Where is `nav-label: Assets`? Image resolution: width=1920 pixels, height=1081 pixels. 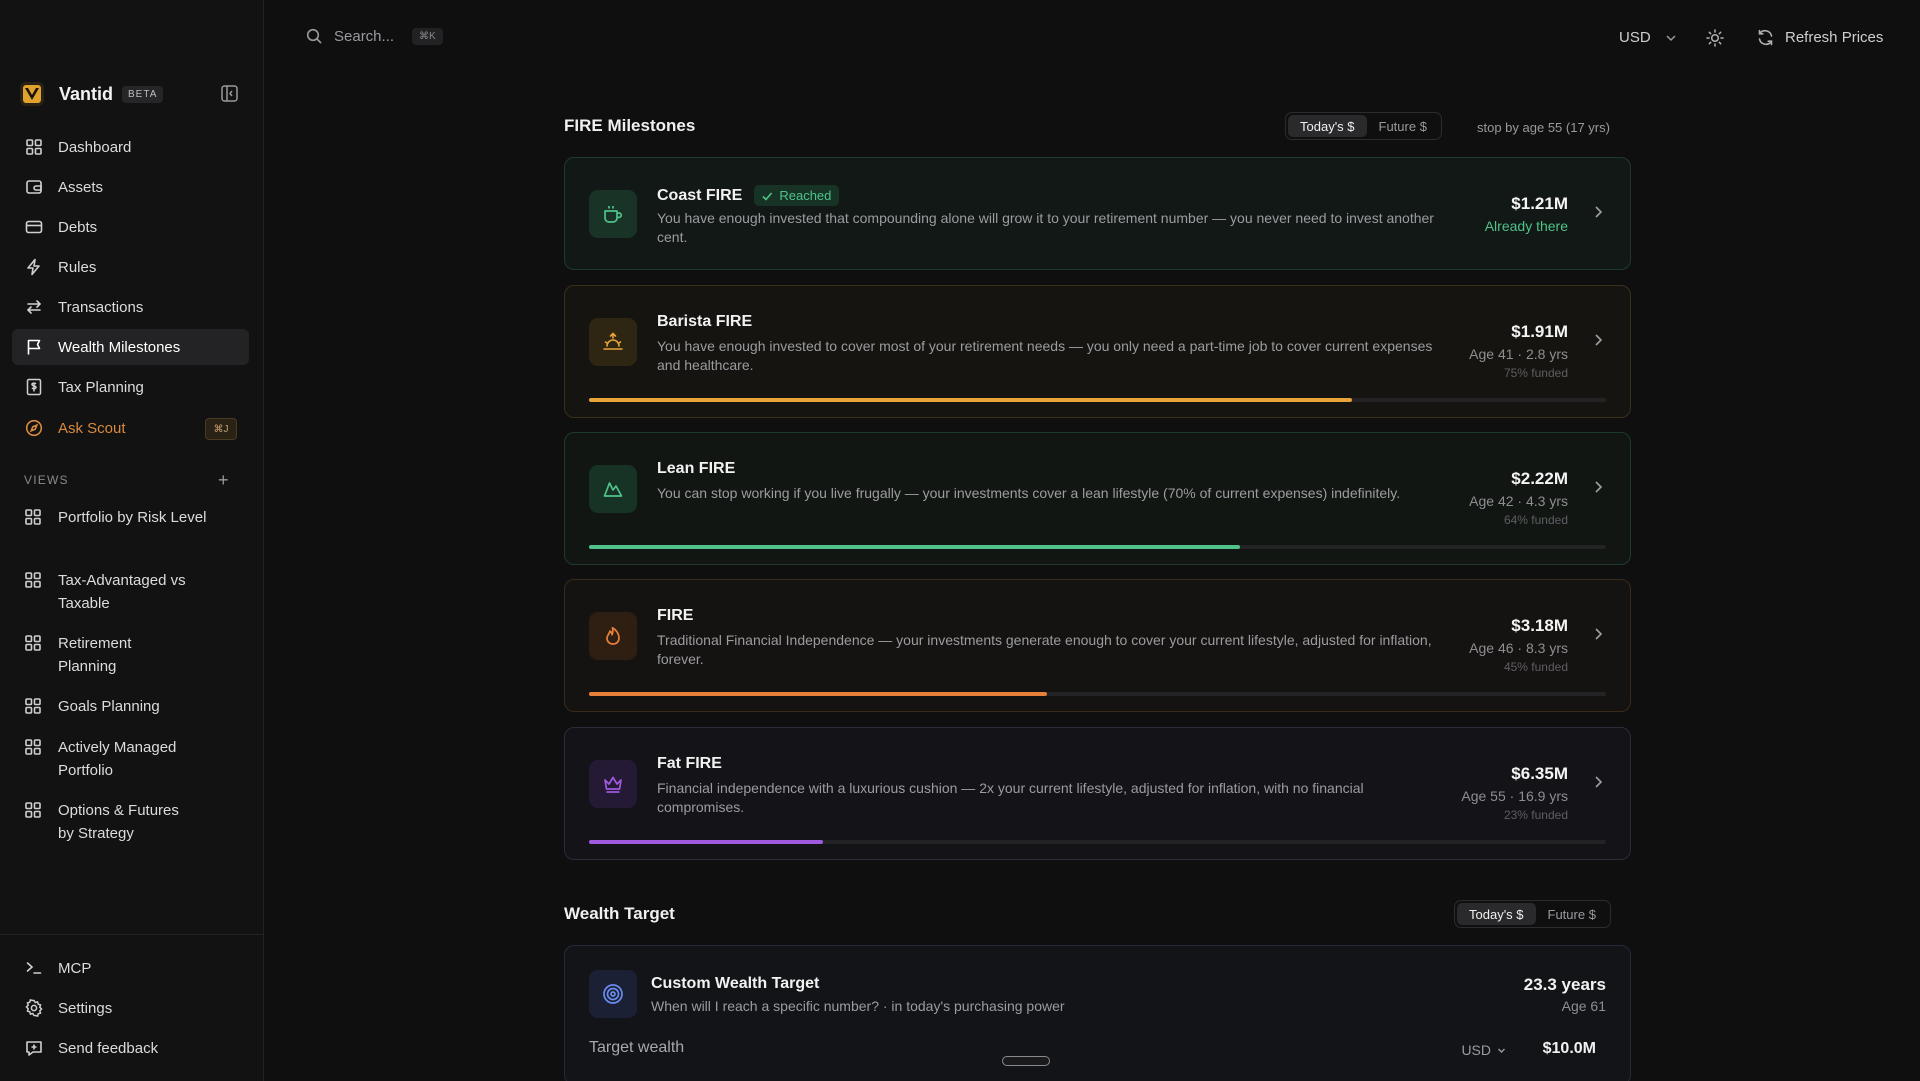 nav-label: Assets is located at coordinates (81, 187).